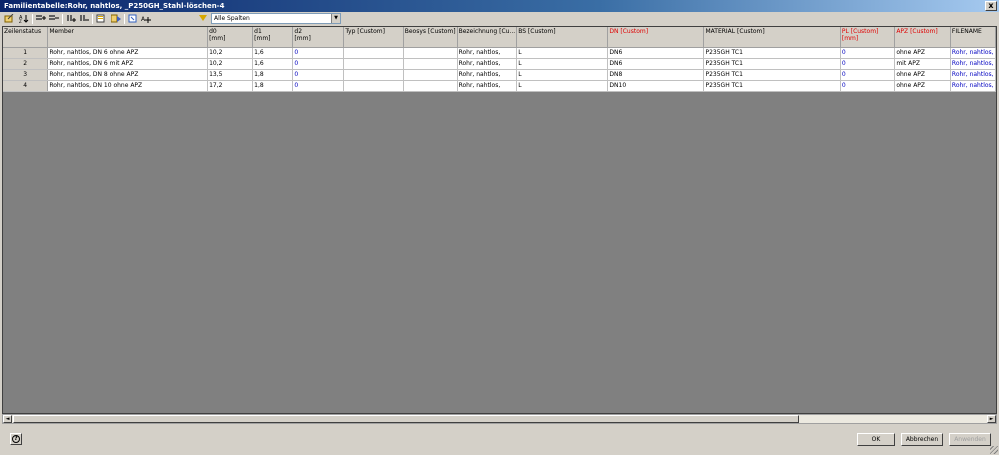 This screenshot has height=455, width=999. Describe the element at coordinates (276, 18) in the screenshot. I see `column-filter-select: Alle Spalten ▼` at that location.